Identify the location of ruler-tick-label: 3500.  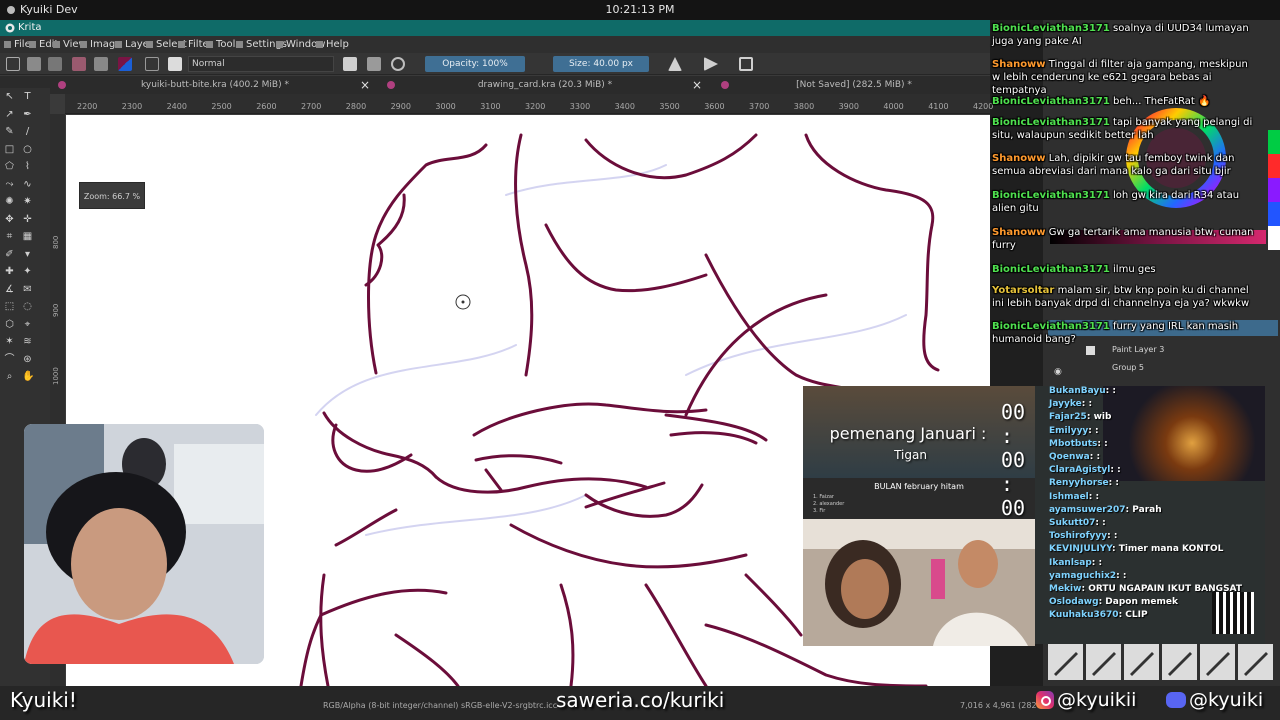
(669, 106).